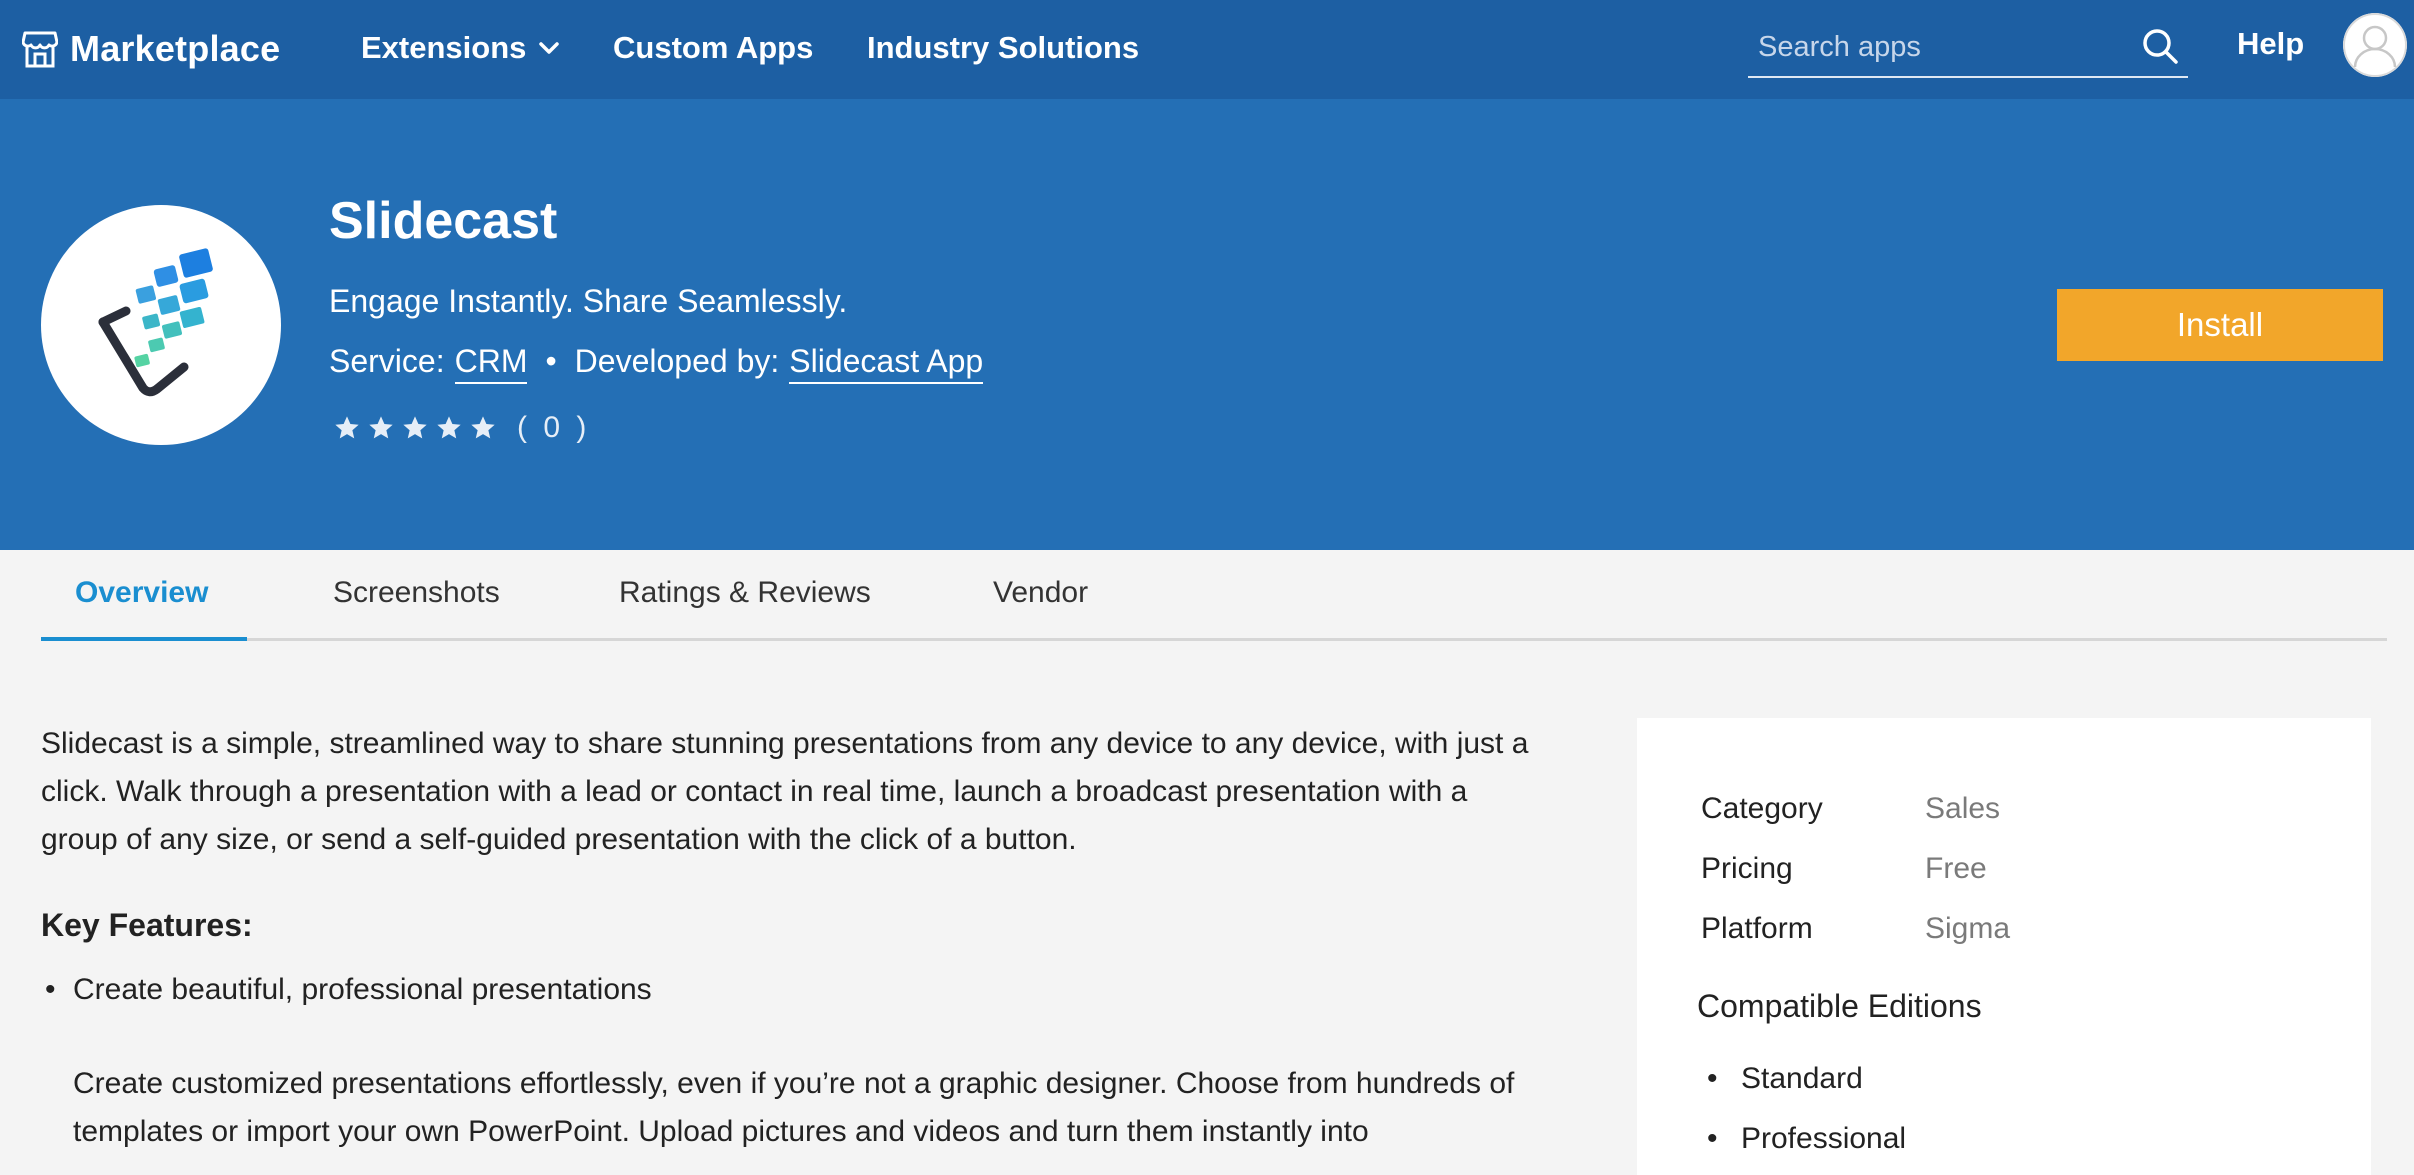  What do you see at coordinates (144, 639) in the screenshot?
I see `active-tab-indicator` at bounding box center [144, 639].